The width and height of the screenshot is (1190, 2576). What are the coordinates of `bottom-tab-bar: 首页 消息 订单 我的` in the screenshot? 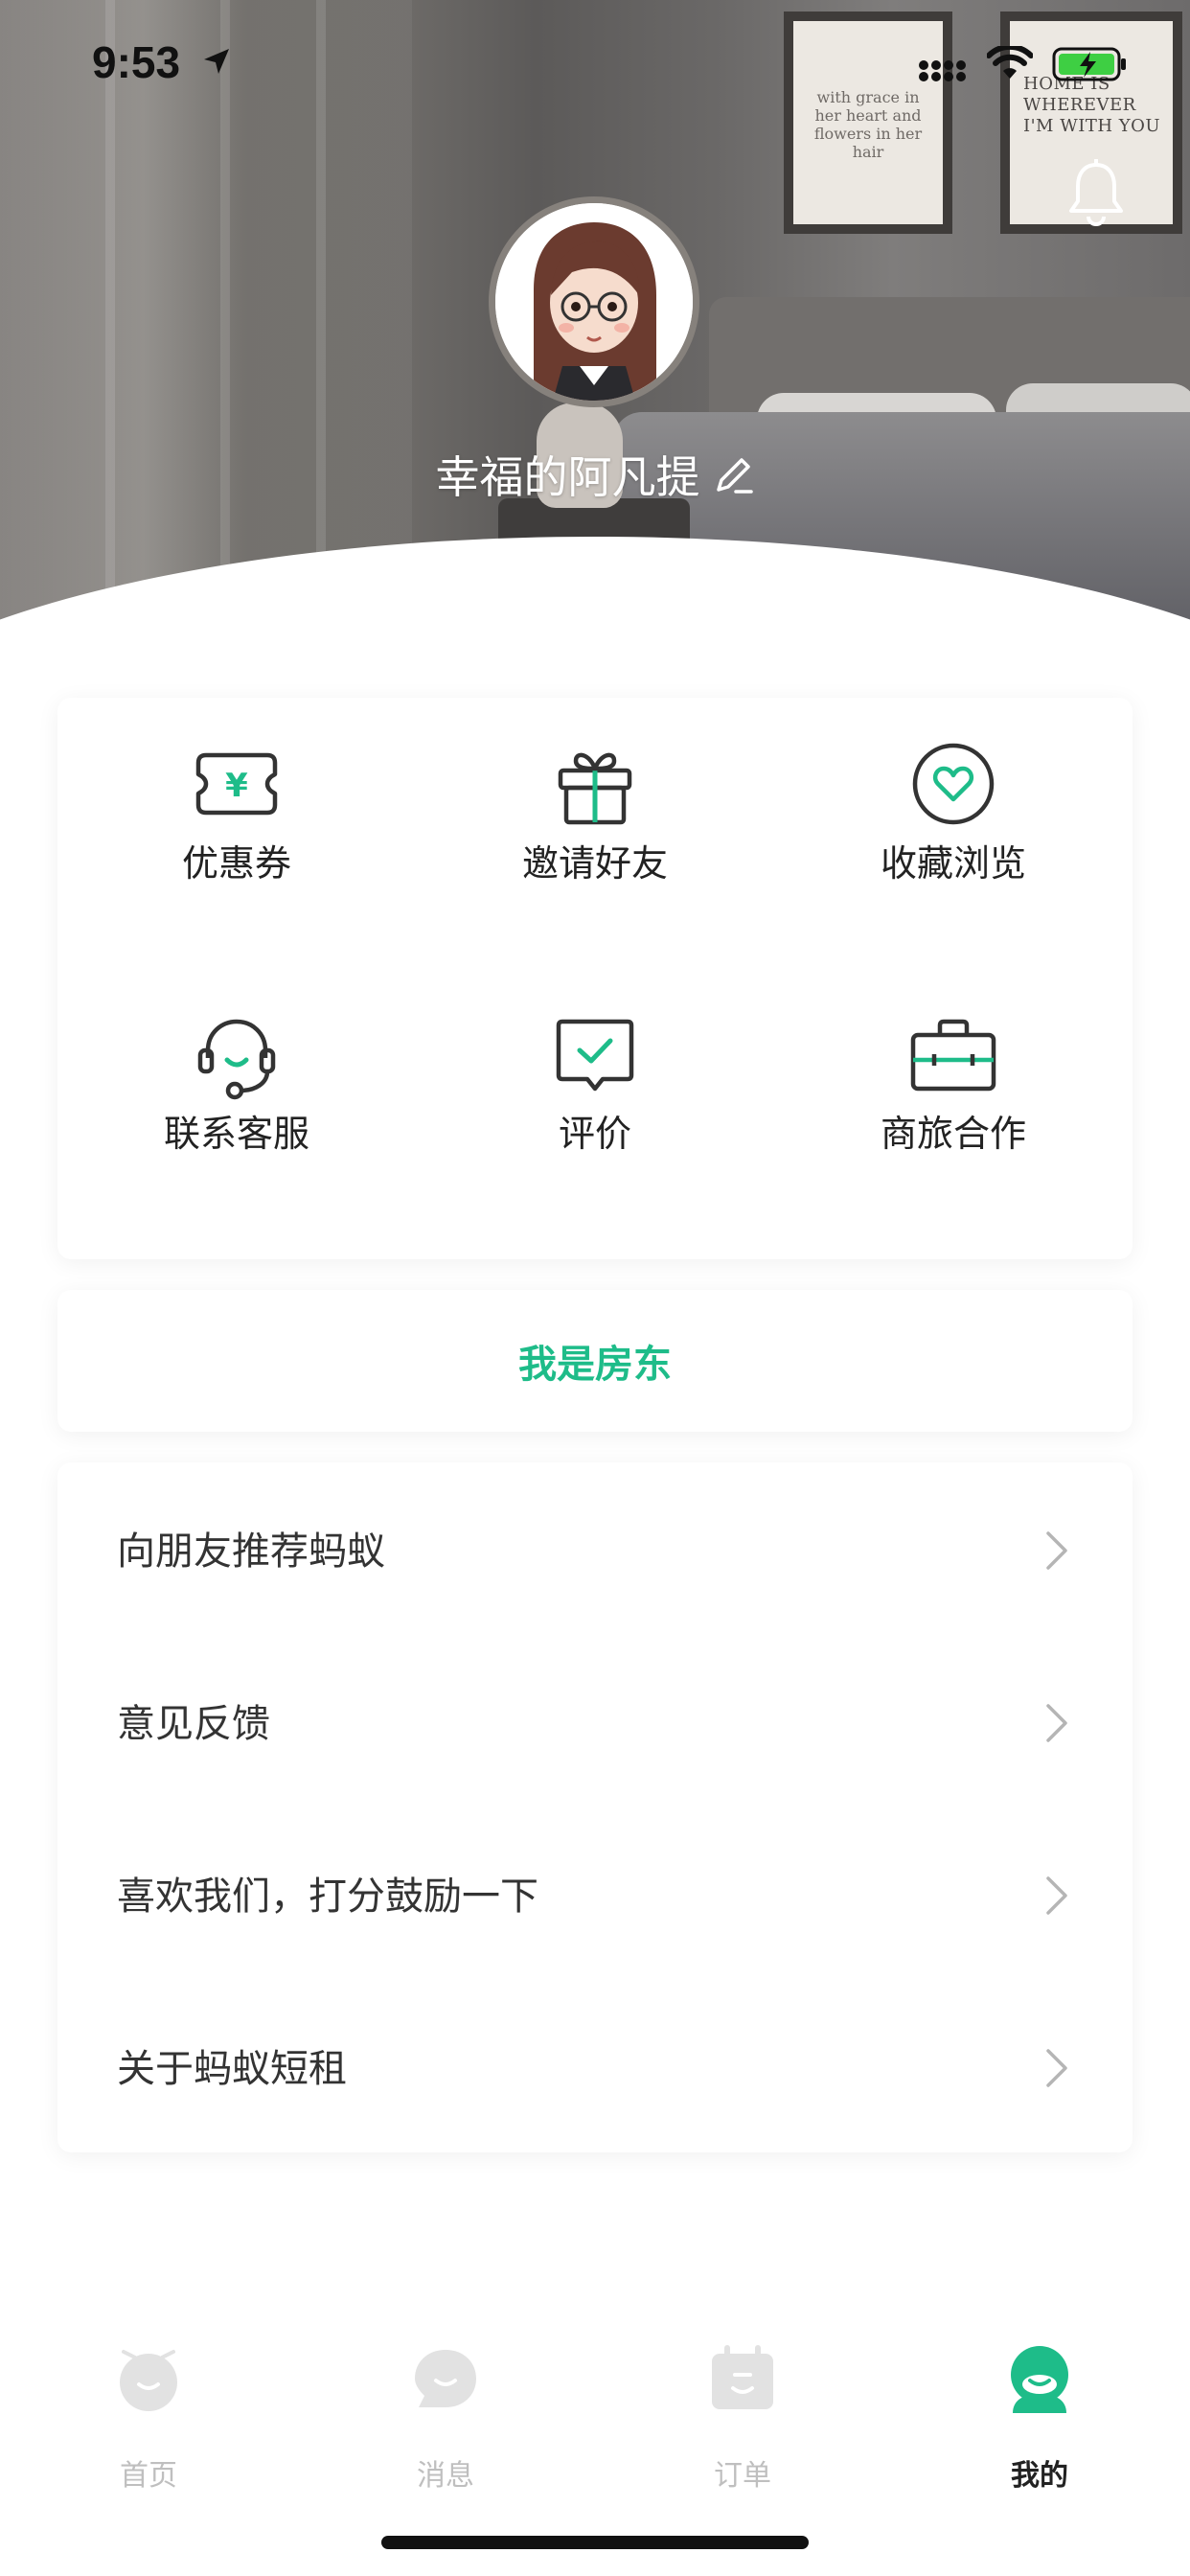 It's located at (595, 2415).